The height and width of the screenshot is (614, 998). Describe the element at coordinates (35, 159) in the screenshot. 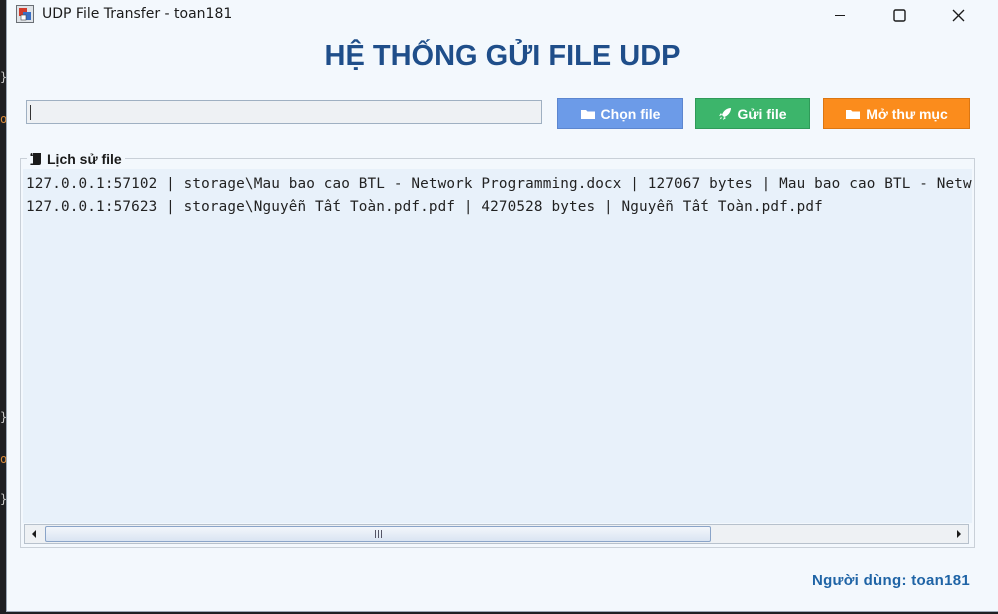

I see `scroll-icon` at that location.